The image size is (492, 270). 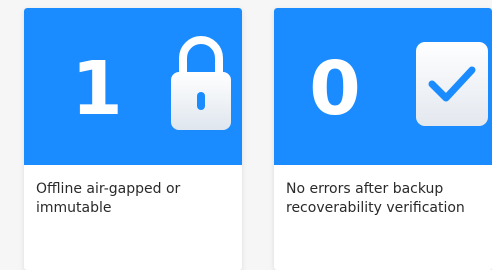 I want to click on lock-icon, so click(x=201, y=83).